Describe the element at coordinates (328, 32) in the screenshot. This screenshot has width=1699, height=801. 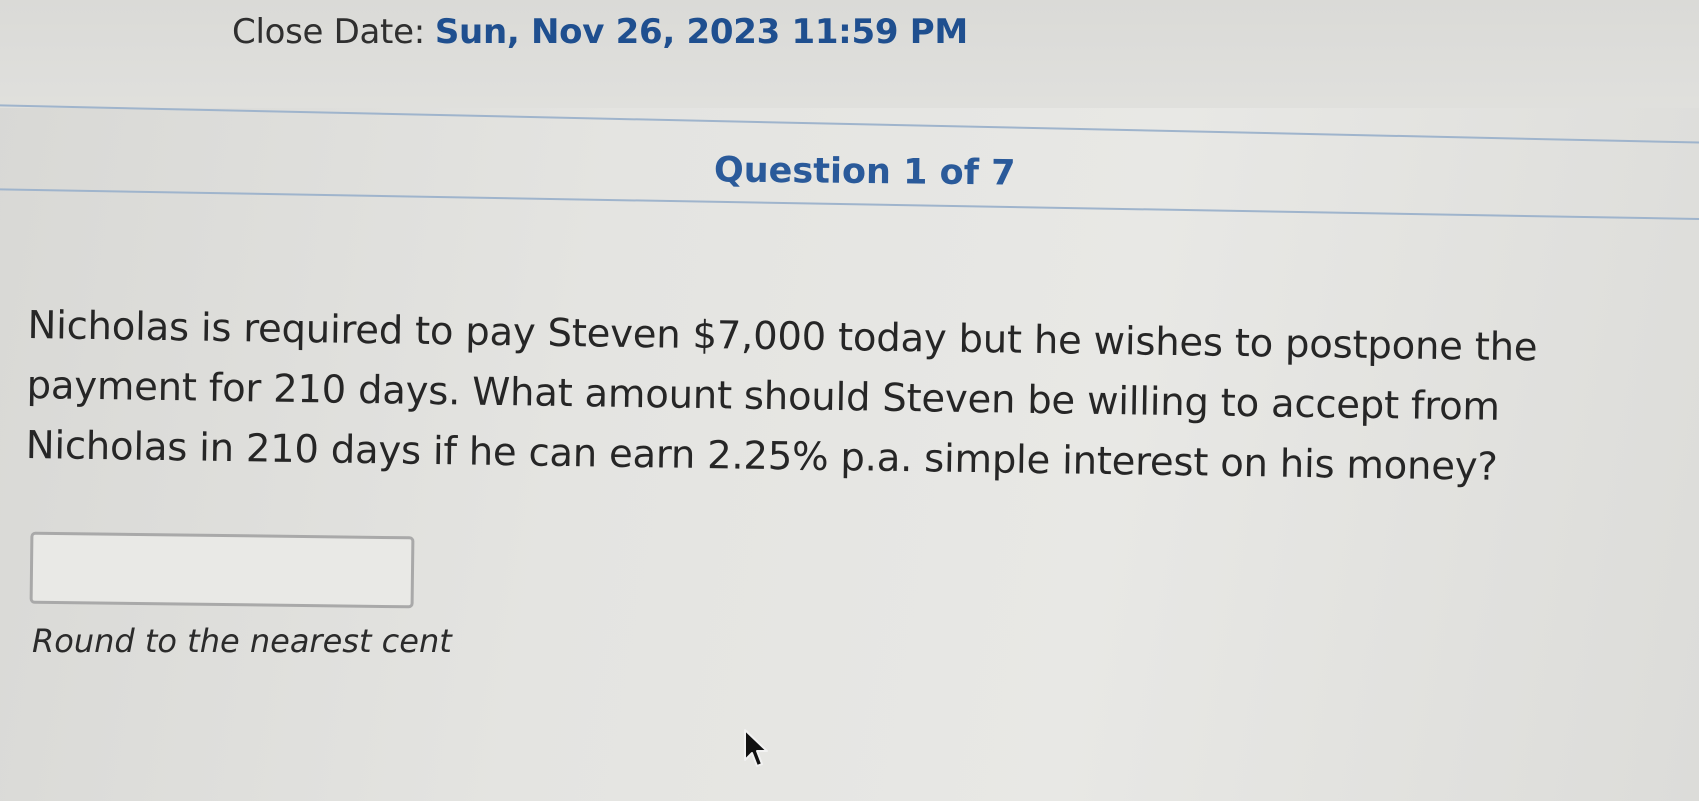
I see `close-date-label: Close Date:` at that location.